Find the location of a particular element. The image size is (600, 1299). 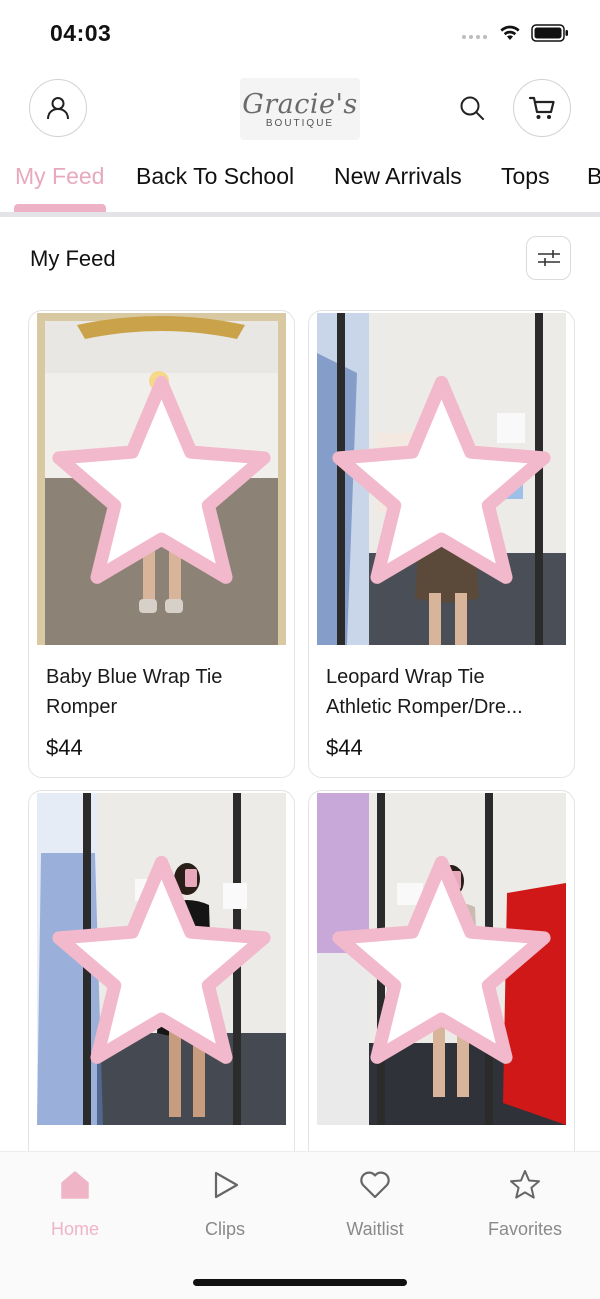

product-name-line1: Baby Blue Wrap Tie is located at coordinates (134, 677).